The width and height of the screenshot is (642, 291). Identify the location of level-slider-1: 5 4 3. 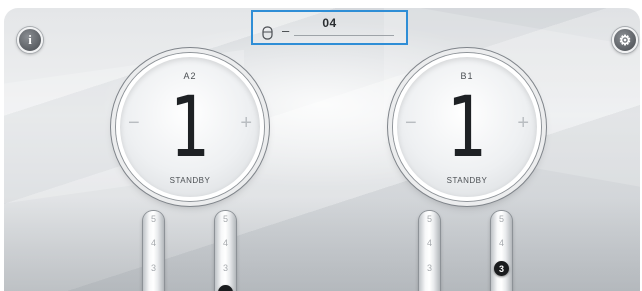
(153, 251).